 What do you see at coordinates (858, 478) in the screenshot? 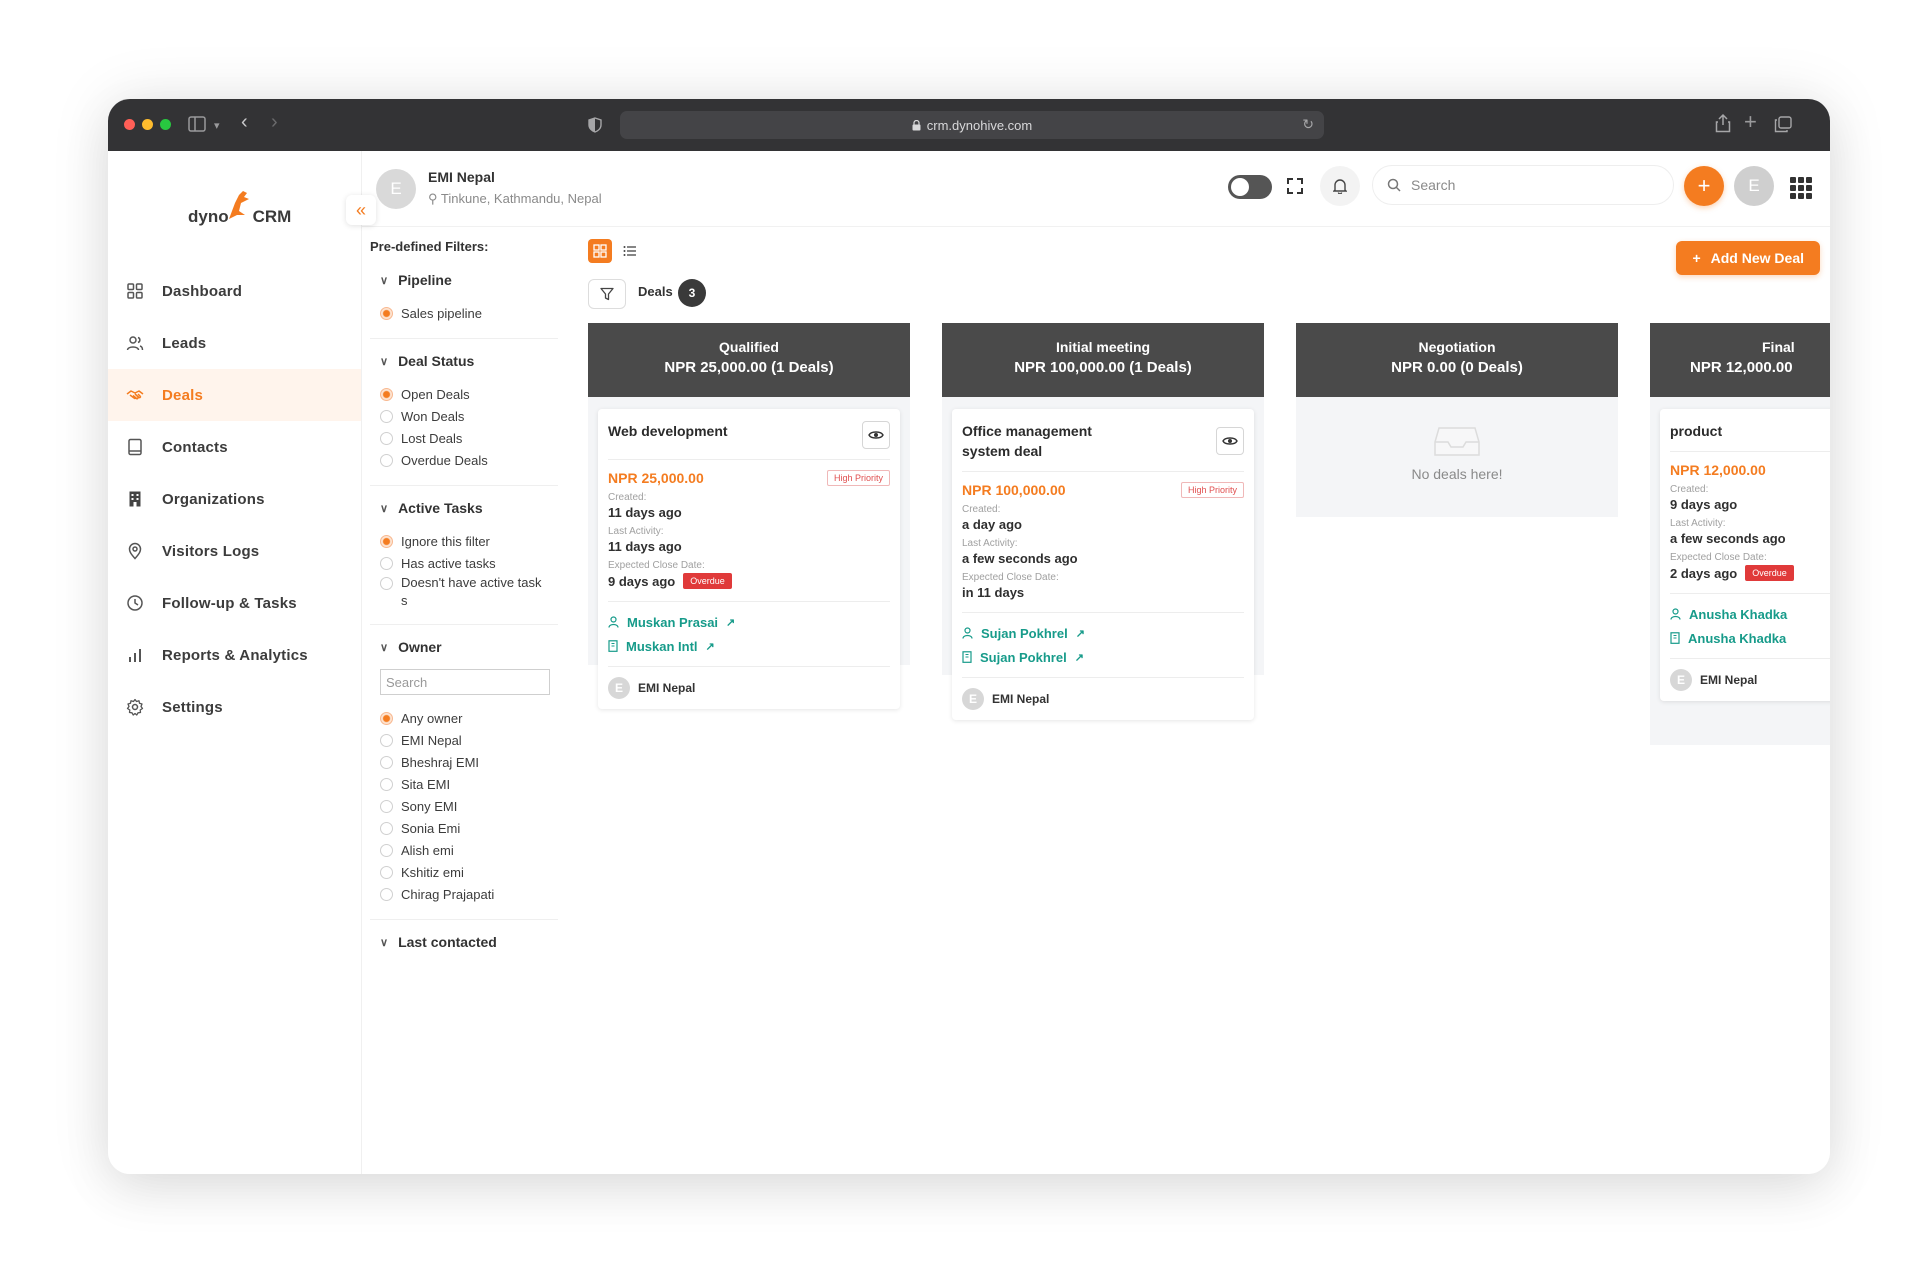
I see `priority-badge: High Priority` at bounding box center [858, 478].